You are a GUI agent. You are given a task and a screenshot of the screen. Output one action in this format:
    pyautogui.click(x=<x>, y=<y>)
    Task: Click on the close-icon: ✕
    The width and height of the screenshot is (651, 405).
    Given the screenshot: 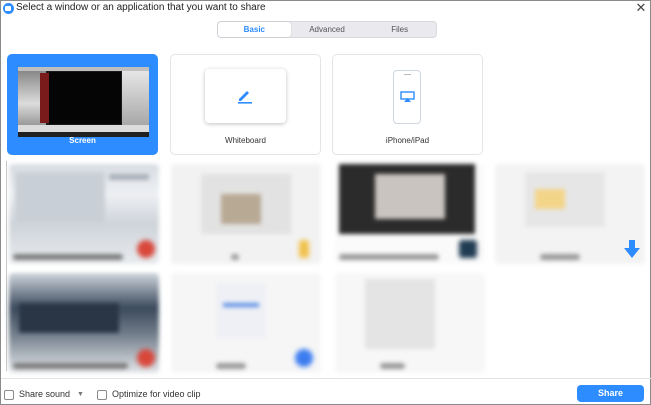 What is the action you would take?
    pyautogui.click(x=641, y=8)
    